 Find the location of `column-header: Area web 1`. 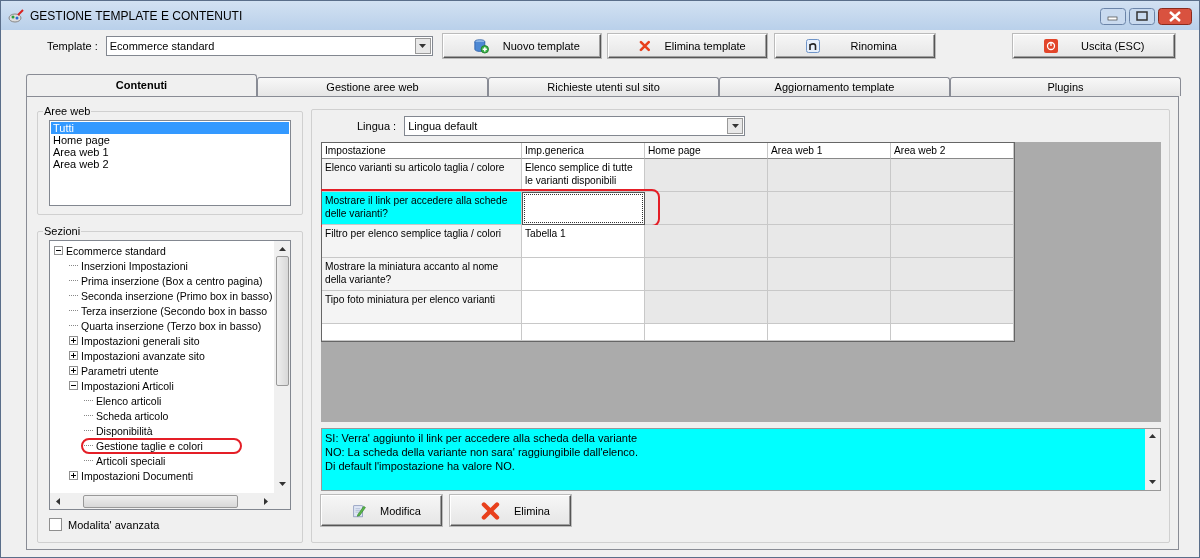

column-header: Area web 1 is located at coordinates (829, 151).